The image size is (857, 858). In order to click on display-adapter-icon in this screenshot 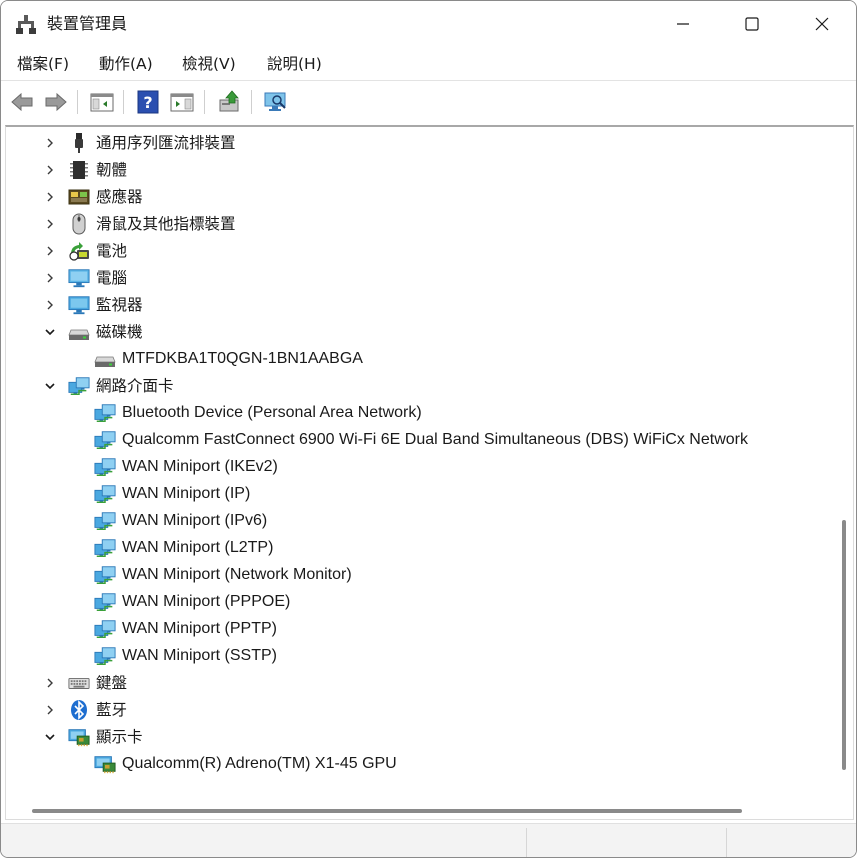, I will do `click(105, 764)`.